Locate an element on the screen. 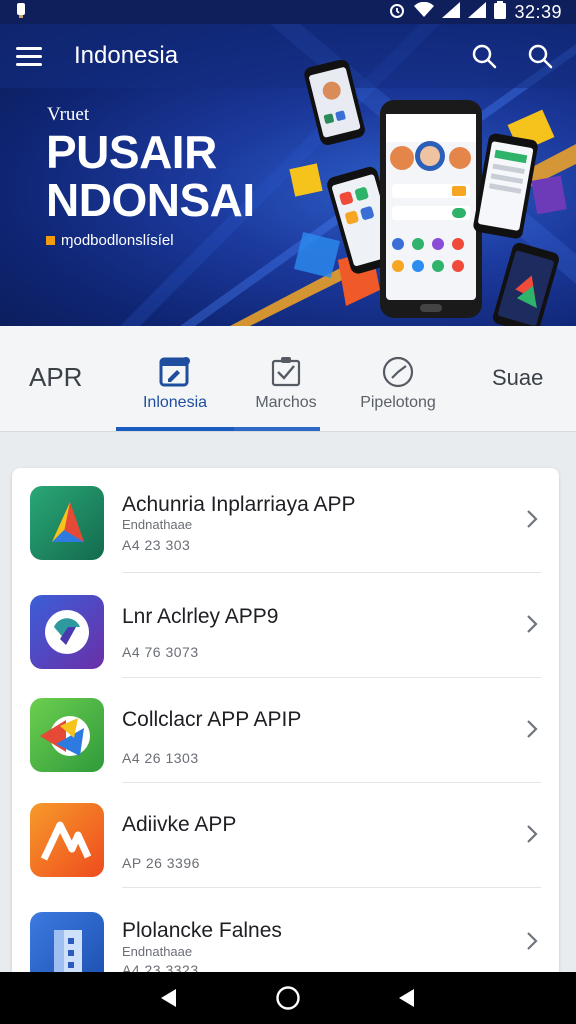  tab-indonesia: Inlonesia is located at coordinates (175, 379).